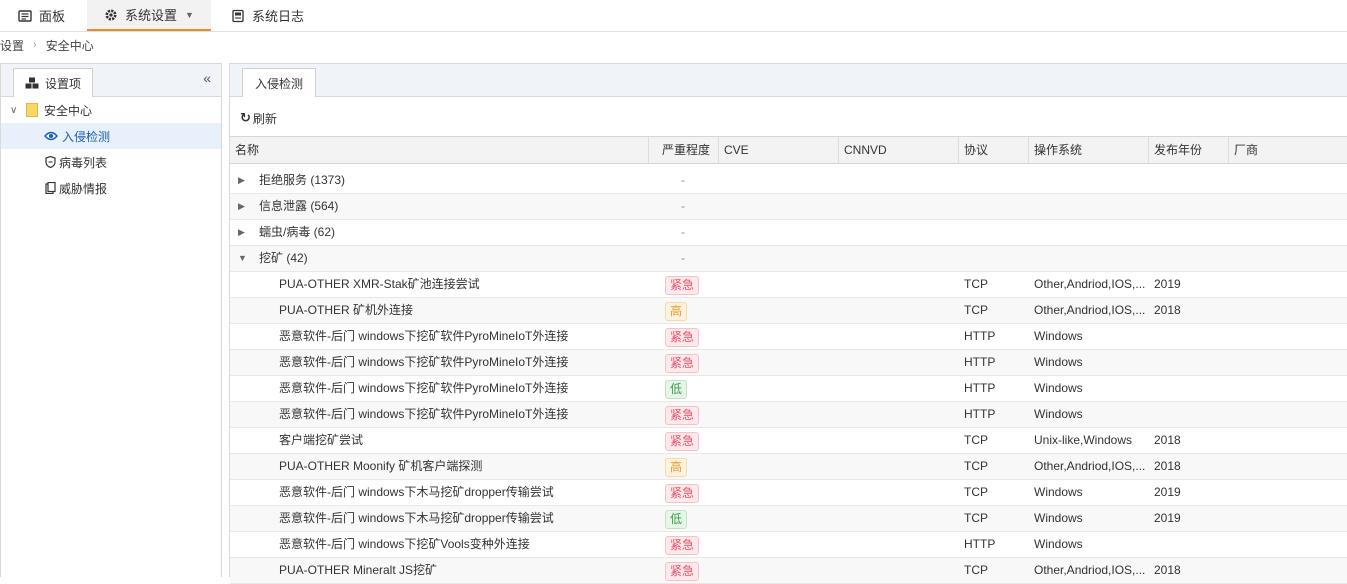 The height and width of the screenshot is (584, 1347). Describe the element at coordinates (35, 45) in the screenshot. I see `chevron-right-icon: ›` at that location.